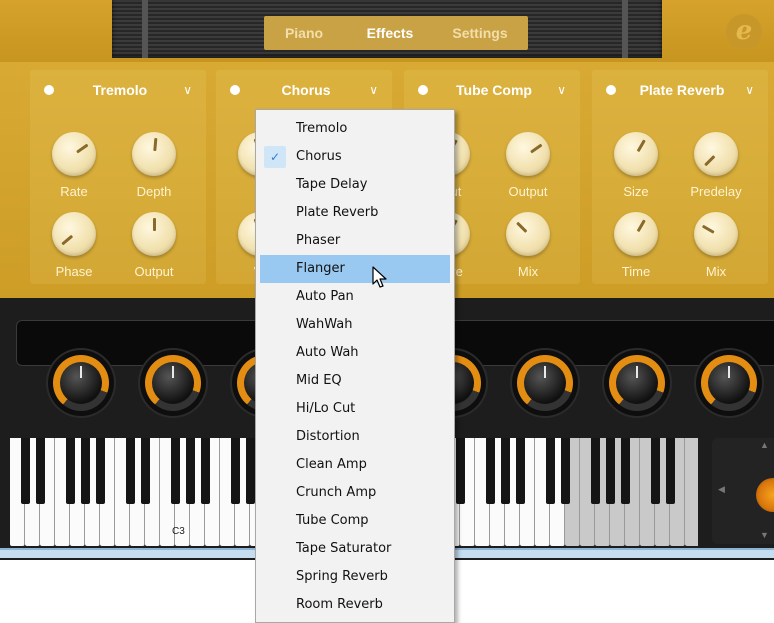 This screenshot has width=774, height=623. I want to click on menu-item-spring-reverb: Spring Reverb, so click(355, 577).